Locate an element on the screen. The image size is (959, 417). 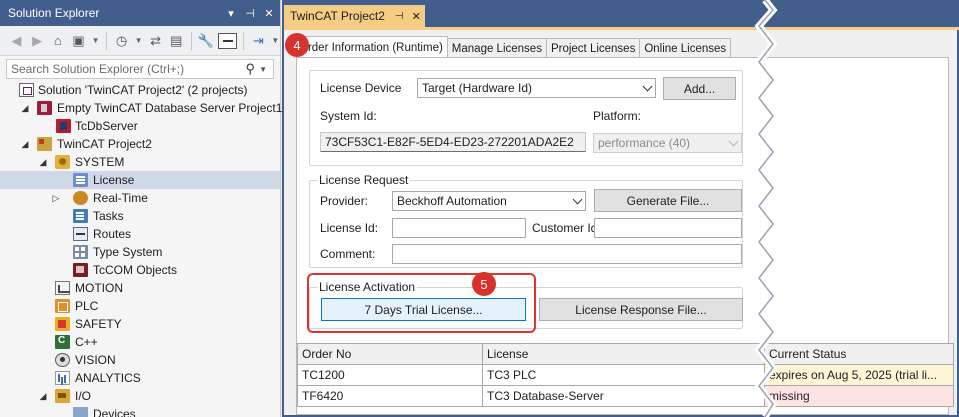
license-id-input is located at coordinates (459, 228).